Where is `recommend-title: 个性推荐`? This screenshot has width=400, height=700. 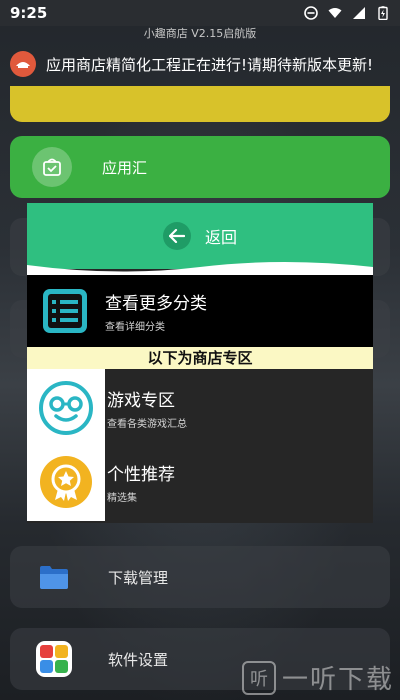 recommend-title: 个性推荐 is located at coordinates (141, 475).